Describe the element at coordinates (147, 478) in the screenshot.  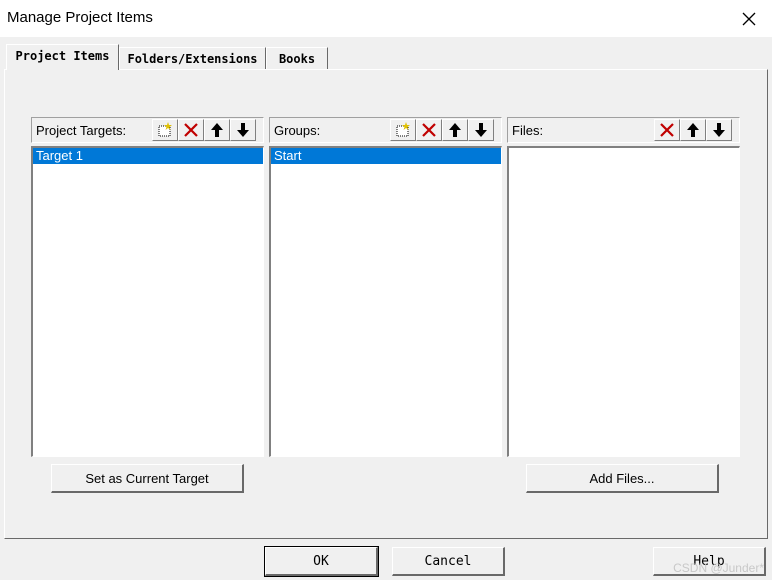
I see `set-current-target-button: Set as Current Target` at that location.